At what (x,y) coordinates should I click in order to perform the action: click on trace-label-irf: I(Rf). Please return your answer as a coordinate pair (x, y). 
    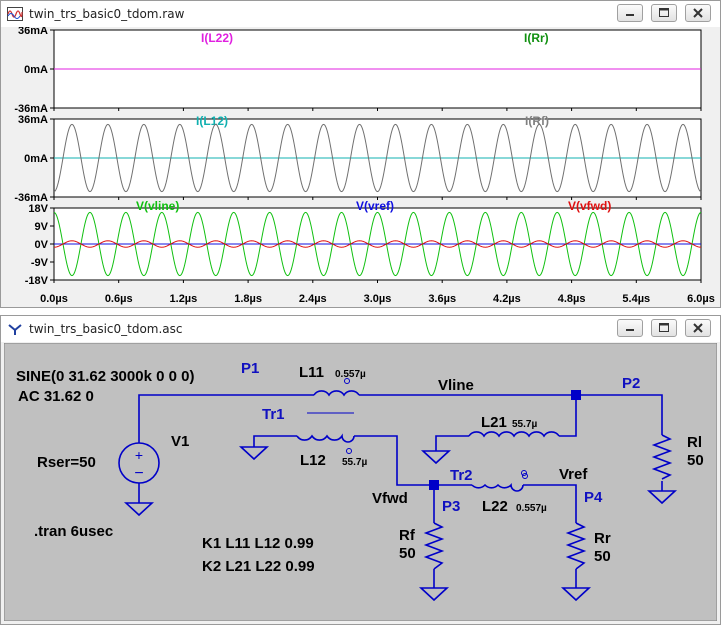
    Looking at the image, I should click on (537, 121).